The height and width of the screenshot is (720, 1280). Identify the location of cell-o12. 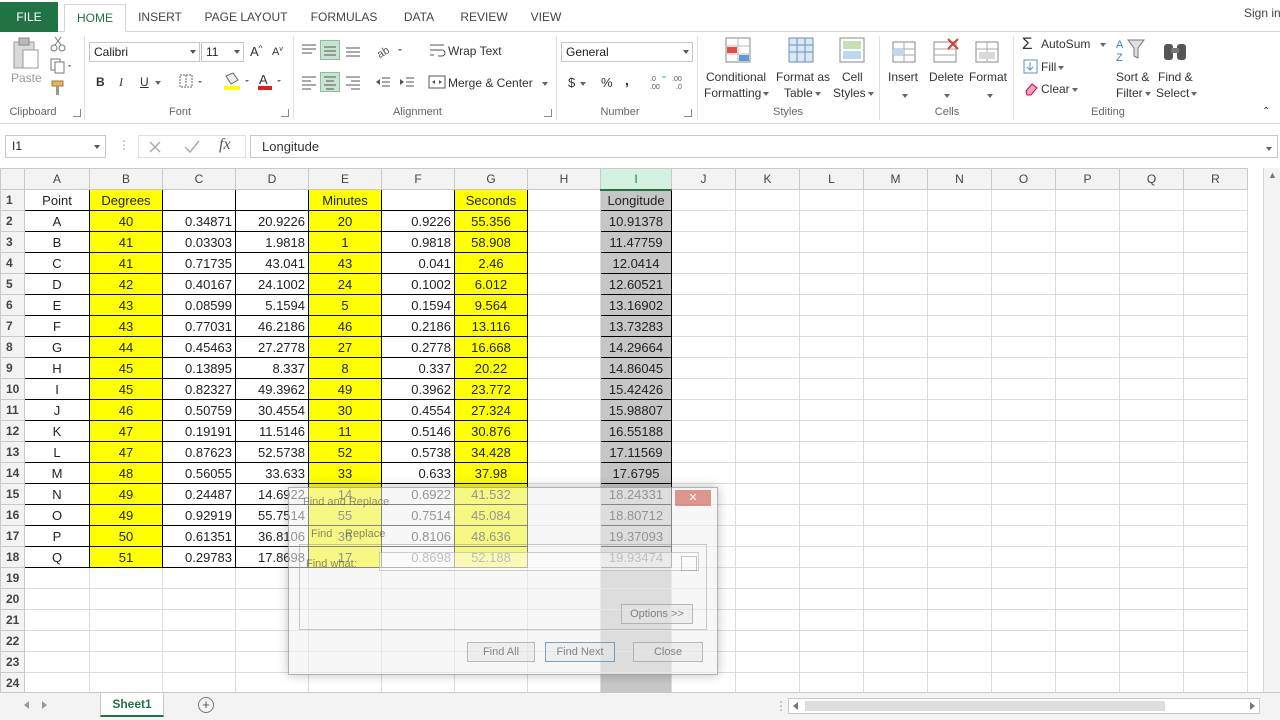
(1023, 431).